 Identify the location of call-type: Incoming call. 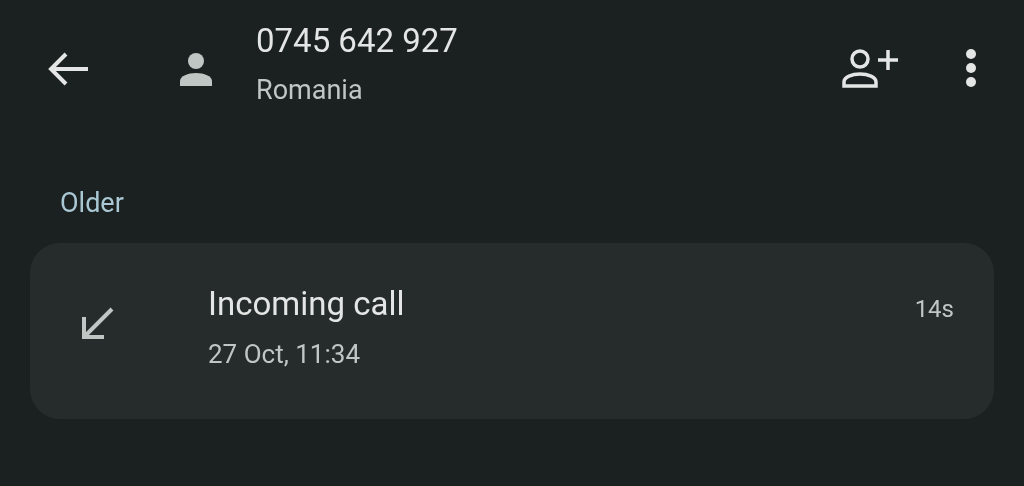
(307, 304).